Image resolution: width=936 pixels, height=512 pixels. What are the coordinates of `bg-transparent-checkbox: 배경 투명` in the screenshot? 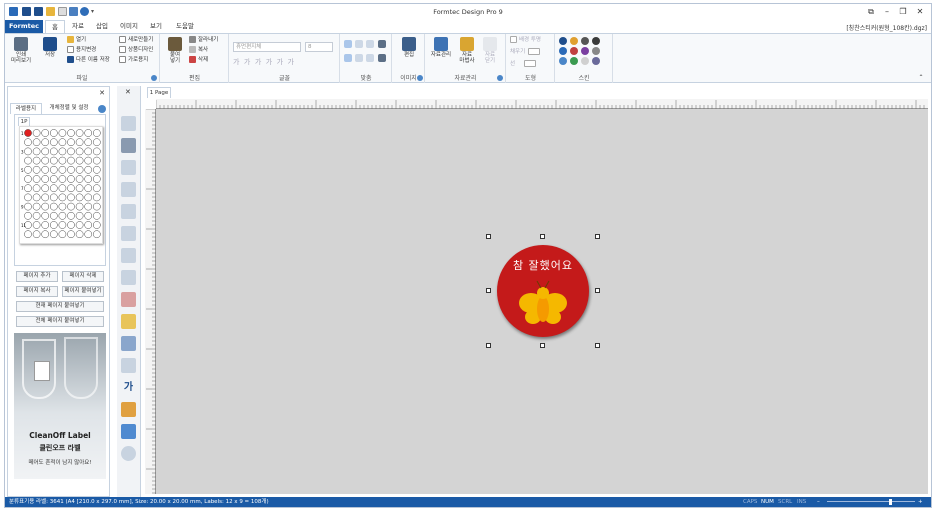 It's located at (525, 40).